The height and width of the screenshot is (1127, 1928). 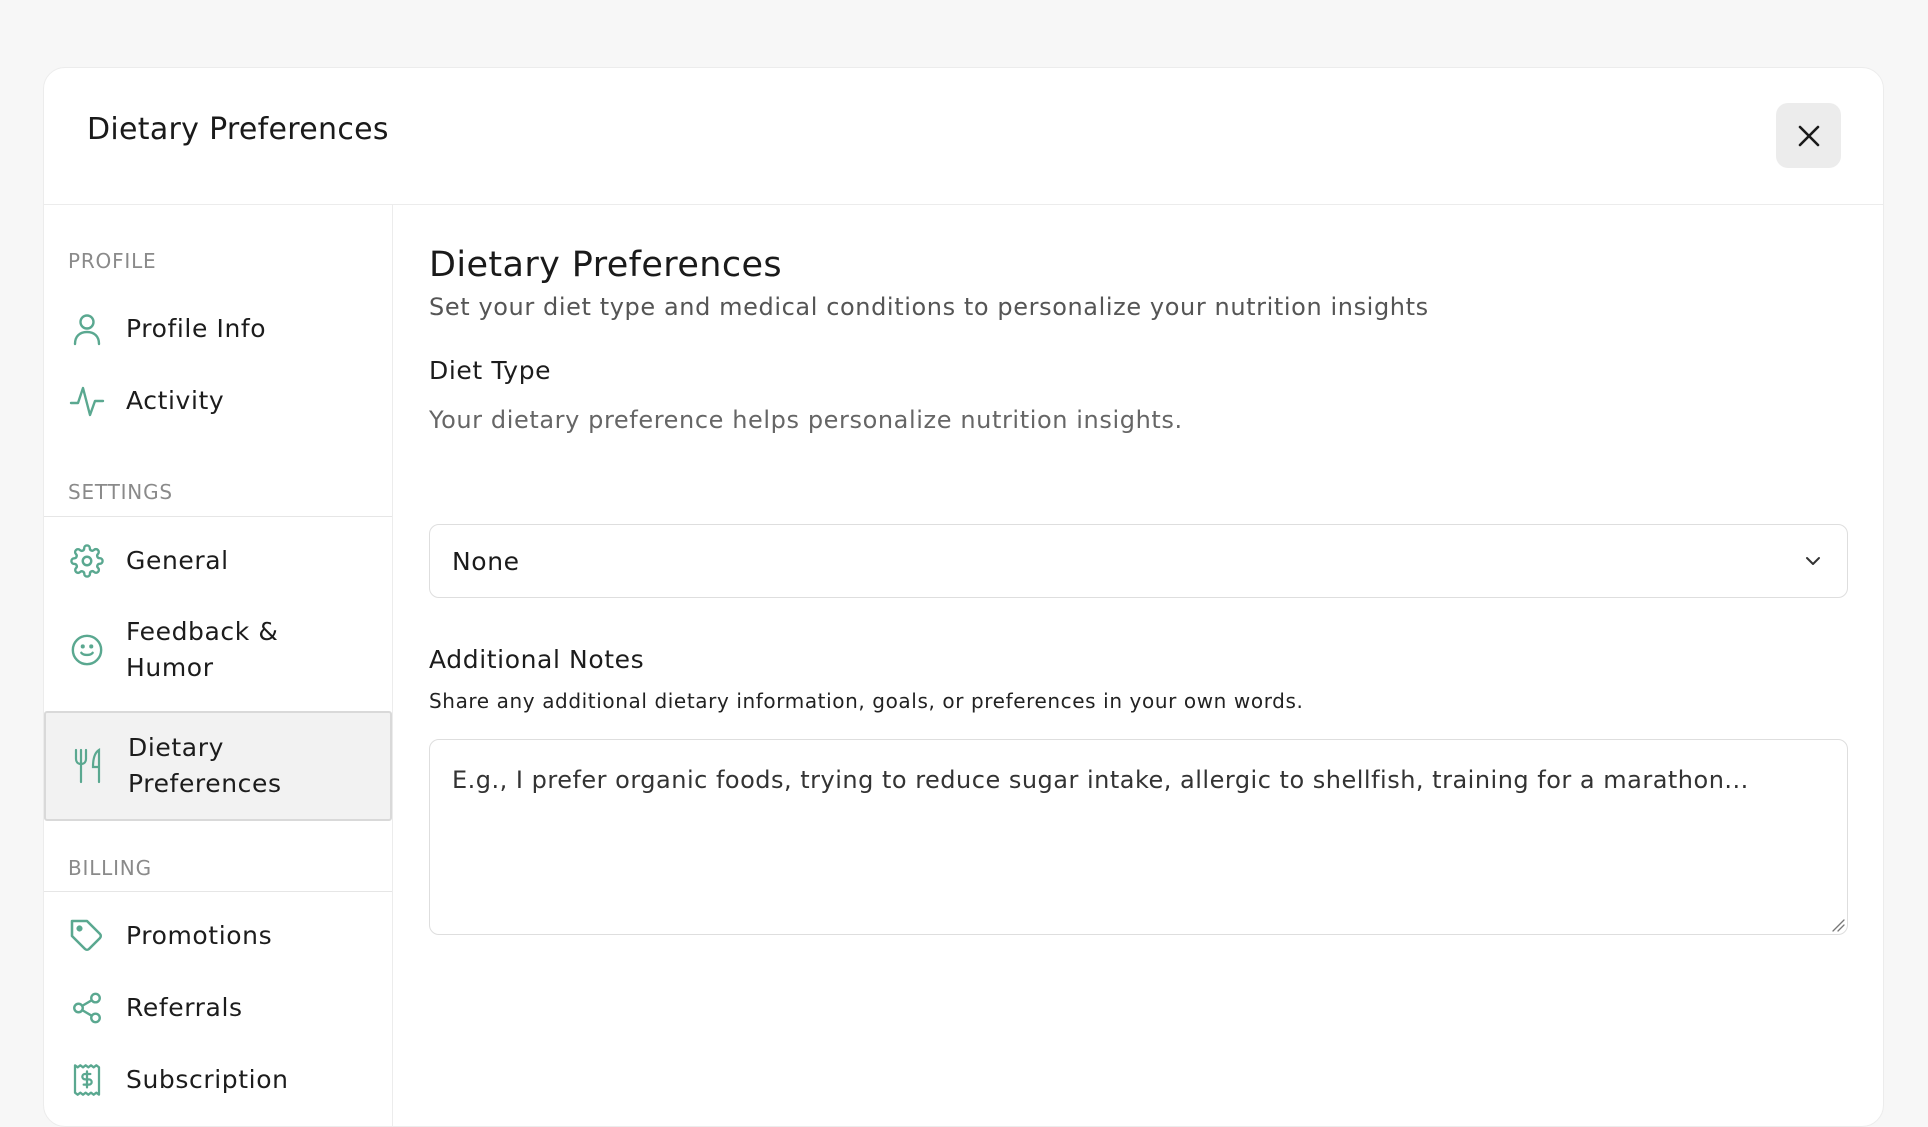 What do you see at coordinates (199, 935) in the screenshot?
I see `sidebar-item-label: Promotions` at bounding box center [199, 935].